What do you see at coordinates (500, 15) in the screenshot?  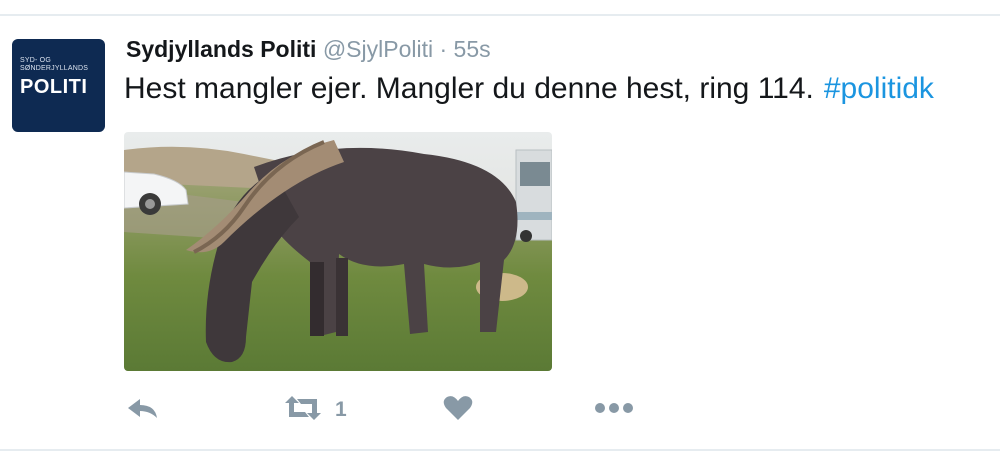 I see `top-divider` at bounding box center [500, 15].